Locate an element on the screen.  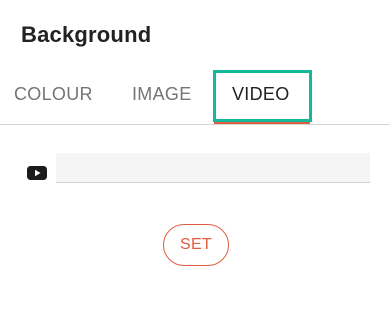
set-button: SET is located at coordinates (196, 245).